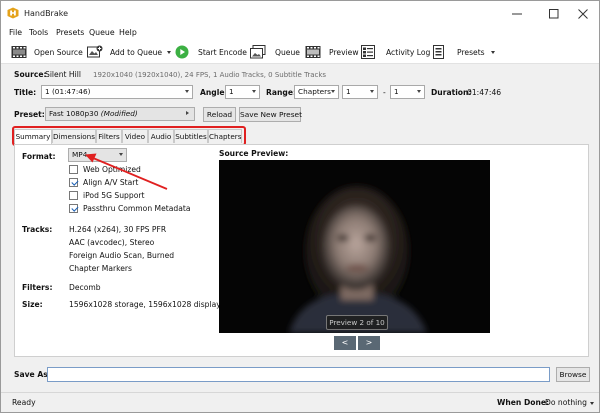  Describe the element at coordinates (368, 52) in the screenshot. I see `activity-log-icon` at that location.